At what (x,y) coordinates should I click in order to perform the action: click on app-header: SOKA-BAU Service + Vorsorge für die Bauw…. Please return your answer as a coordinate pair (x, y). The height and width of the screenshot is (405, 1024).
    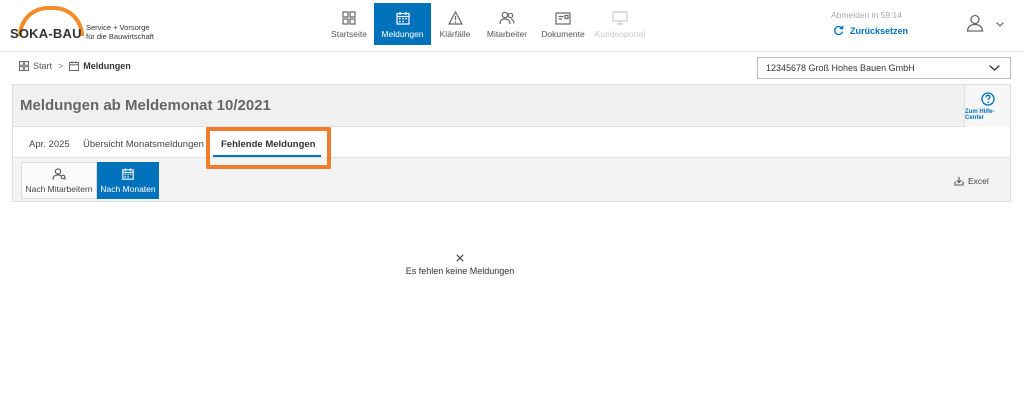
    Looking at the image, I should click on (512, 26).